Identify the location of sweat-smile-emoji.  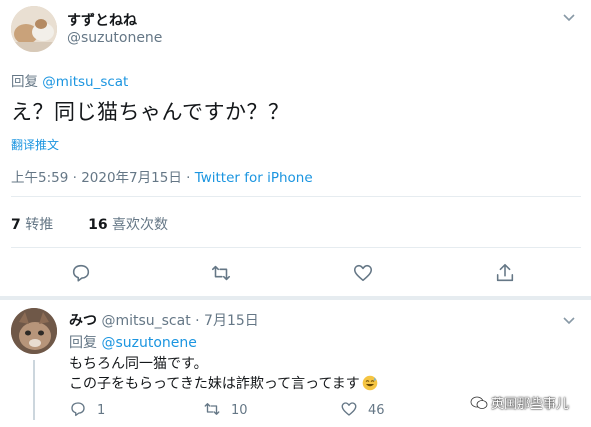
(370, 383).